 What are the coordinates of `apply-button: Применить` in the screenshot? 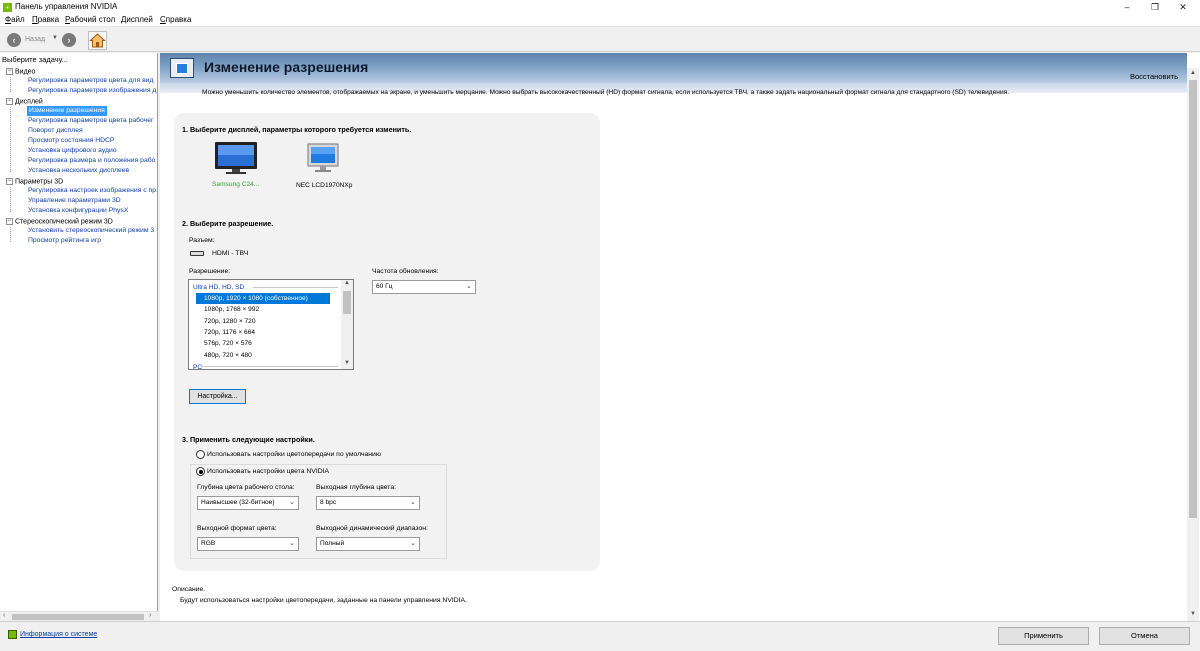 It's located at (1043, 636).